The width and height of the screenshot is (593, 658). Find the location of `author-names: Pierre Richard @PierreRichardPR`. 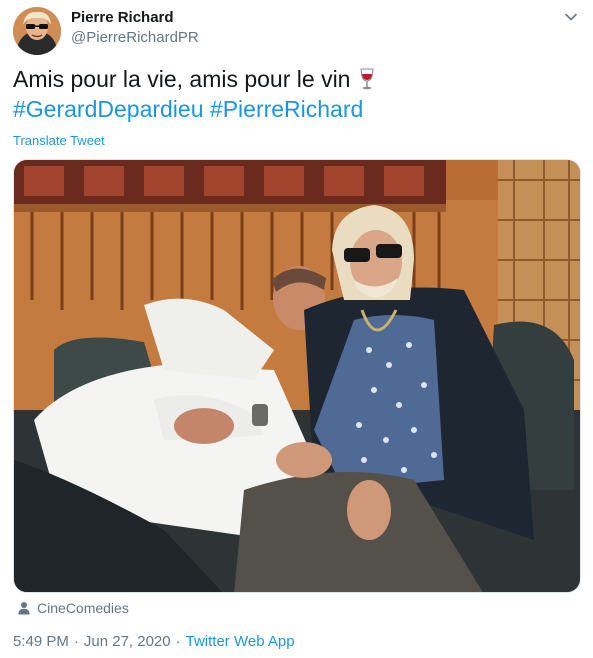

author-names: Pierre Richard @PierreRichardPR is located at coordinates (135, 28).